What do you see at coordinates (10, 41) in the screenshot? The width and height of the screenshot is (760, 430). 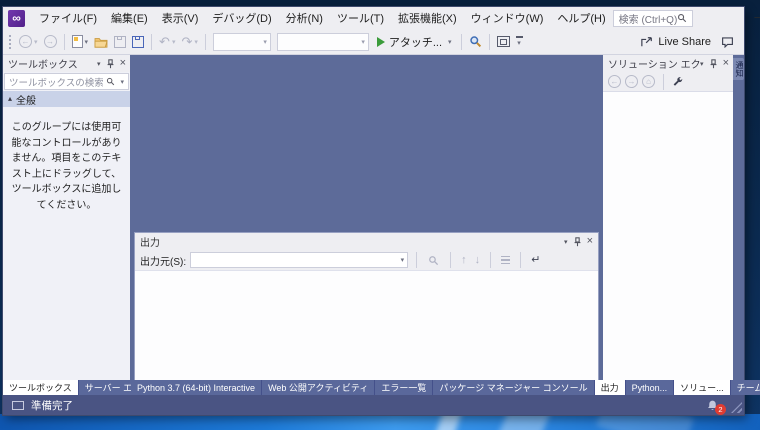 I see `toolbar-grip-handle` at bounding box center [10, 41].